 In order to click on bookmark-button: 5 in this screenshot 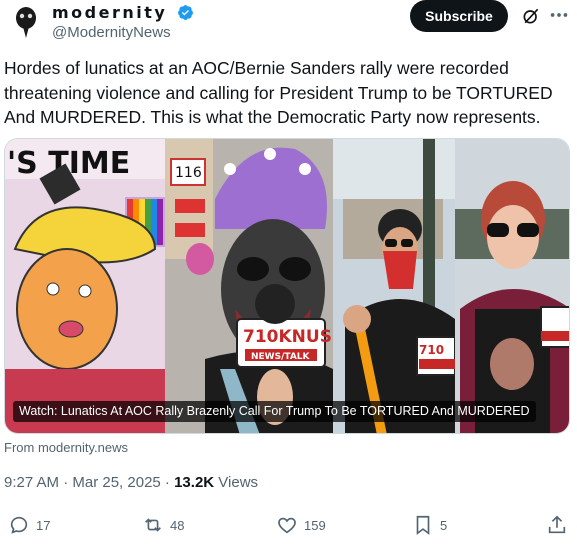, I will do `click(429, 525)`.